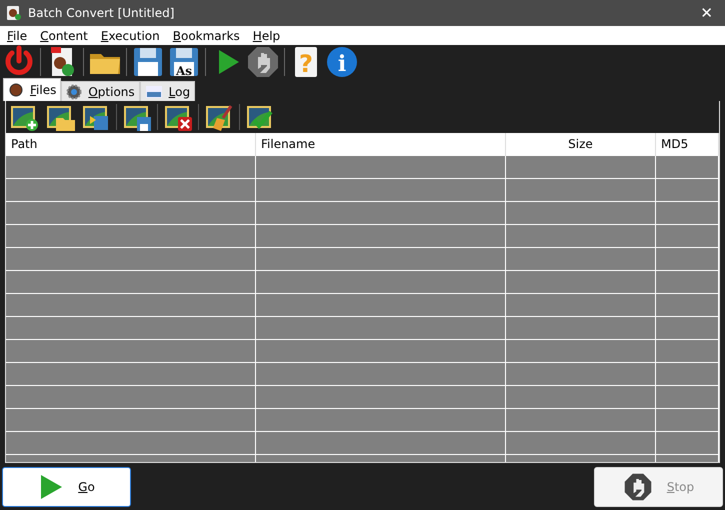 Image resolution: width=725 pixels, height=510 pixels. What do you see at coordinates (153, 92) in the screenshot?
I see `log-icon` at bounding box center [153, 92].